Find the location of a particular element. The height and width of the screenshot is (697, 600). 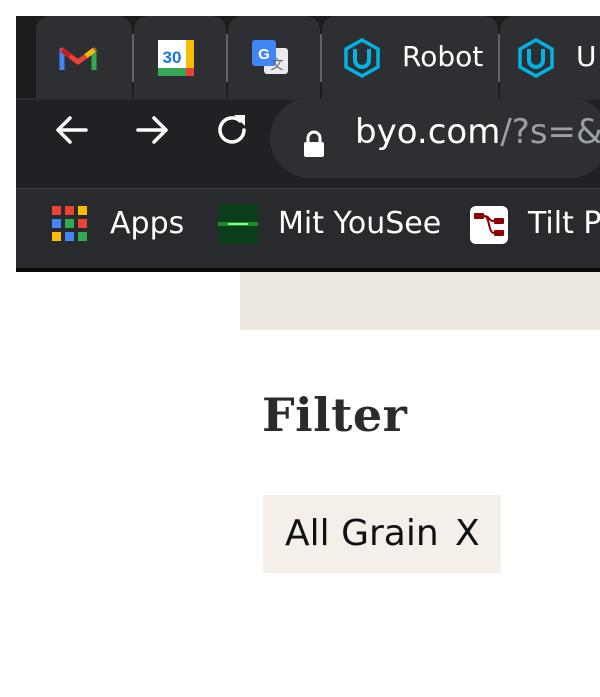

bookmark-mit-yousee: Mit YouSee is located at coordinates (359, 223).